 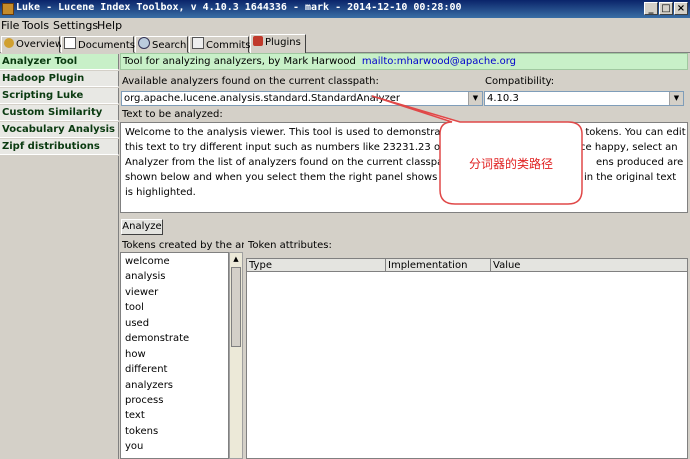 I want to click on tab-overview: Overview, so click(x=32, y=44).